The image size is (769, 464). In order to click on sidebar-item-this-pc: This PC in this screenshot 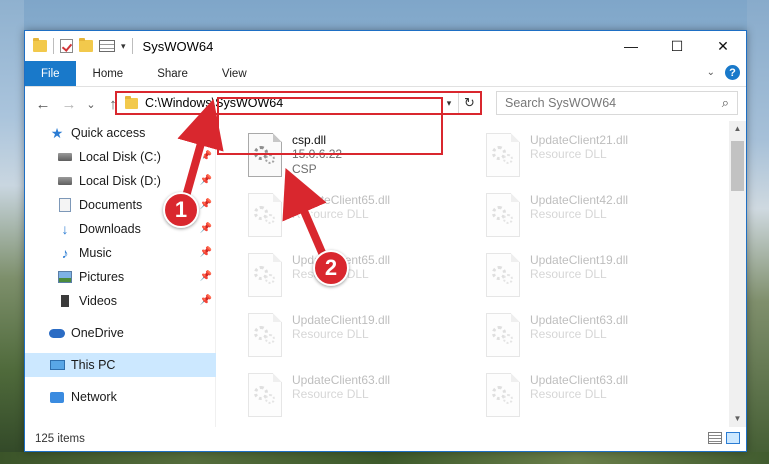, I will do `click(120, 365)`.